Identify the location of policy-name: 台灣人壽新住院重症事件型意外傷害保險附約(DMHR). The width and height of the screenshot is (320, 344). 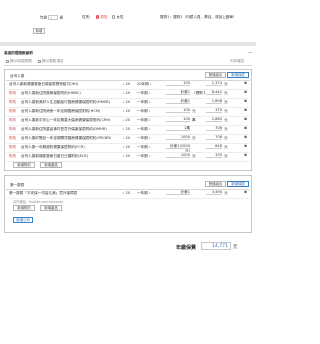
(71, 129).